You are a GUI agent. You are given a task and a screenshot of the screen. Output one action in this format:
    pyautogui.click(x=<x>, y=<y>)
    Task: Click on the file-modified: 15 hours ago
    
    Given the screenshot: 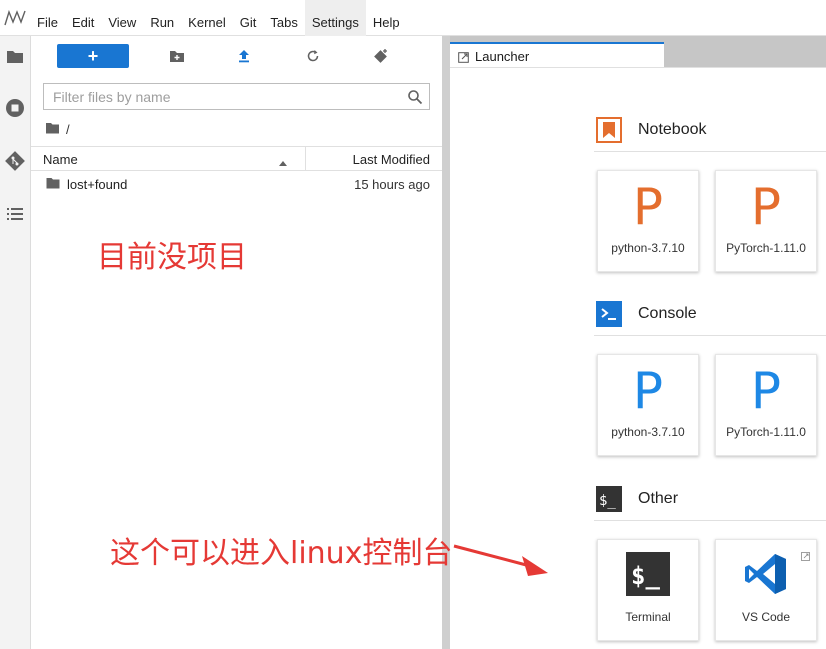 What is the action you would take?
    pyautogui.click(x=392, y=184)
    